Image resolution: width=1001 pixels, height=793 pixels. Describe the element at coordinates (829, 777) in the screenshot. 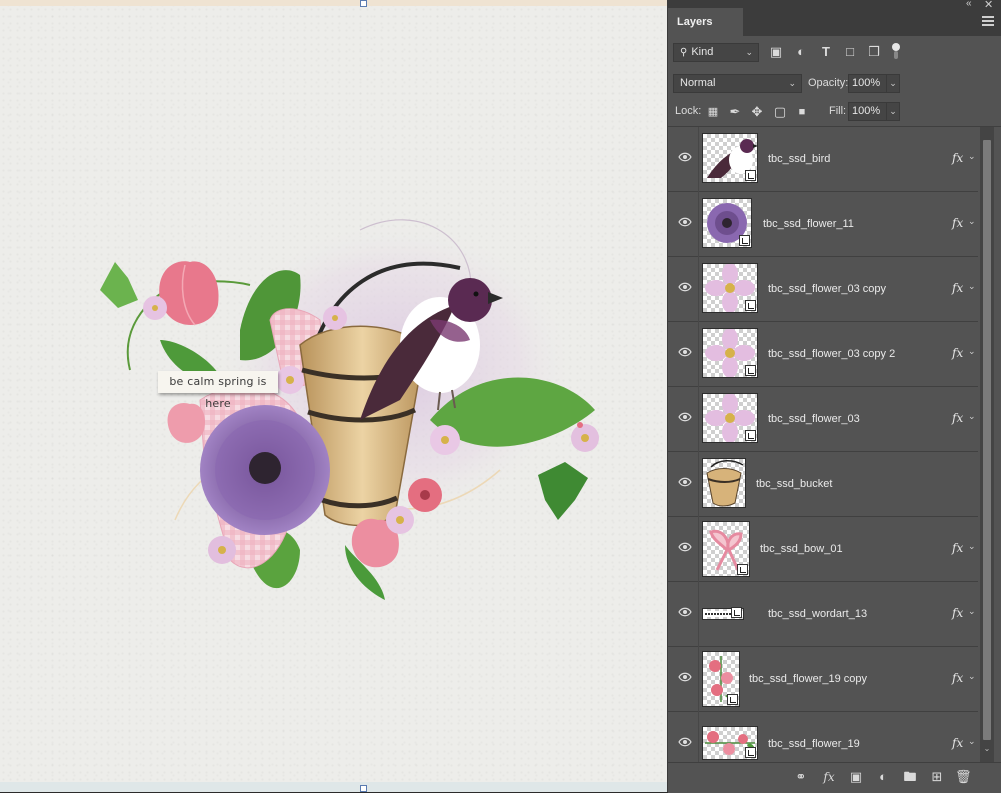

I see `add-layer-style-icon: fx` at that location.